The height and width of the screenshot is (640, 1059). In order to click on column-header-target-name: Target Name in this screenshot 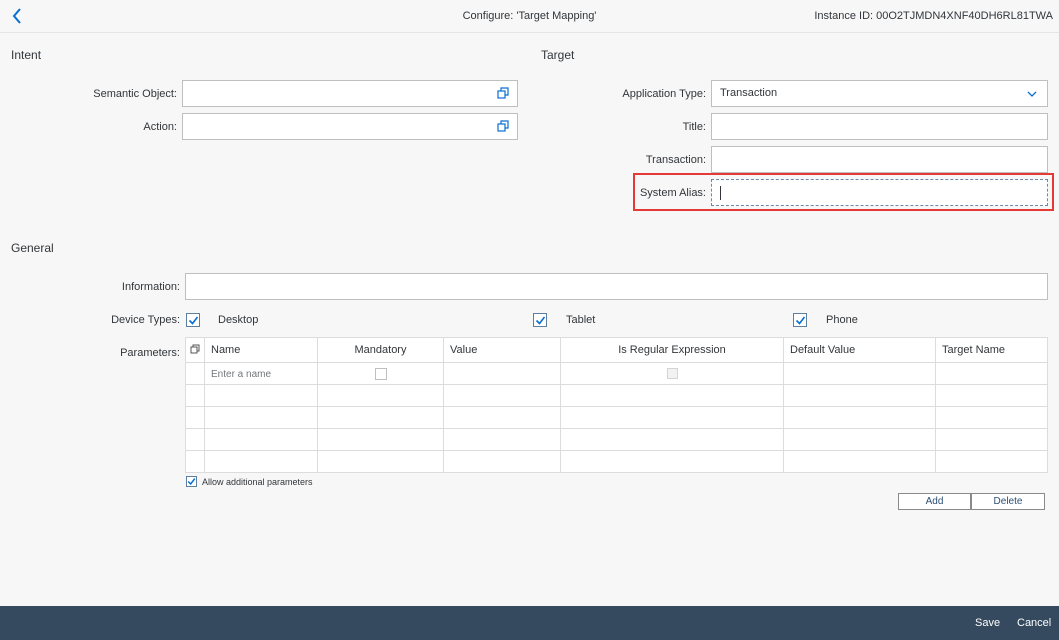, I will do `click(991, 350)`.